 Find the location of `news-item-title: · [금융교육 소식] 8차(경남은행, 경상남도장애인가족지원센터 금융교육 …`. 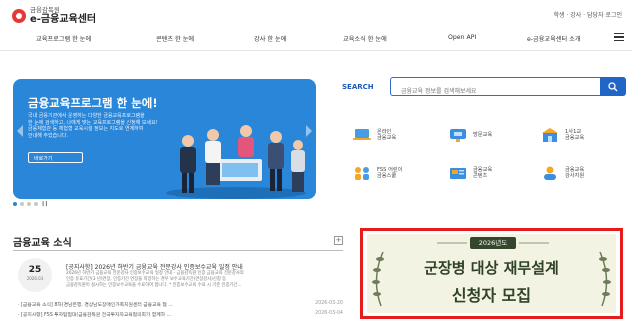

news-item-title: · [금융교육 소식] 8차(경남은행, 경상남도장애인가족지원센터 금융교육 … is located at coordinates (95, 304).